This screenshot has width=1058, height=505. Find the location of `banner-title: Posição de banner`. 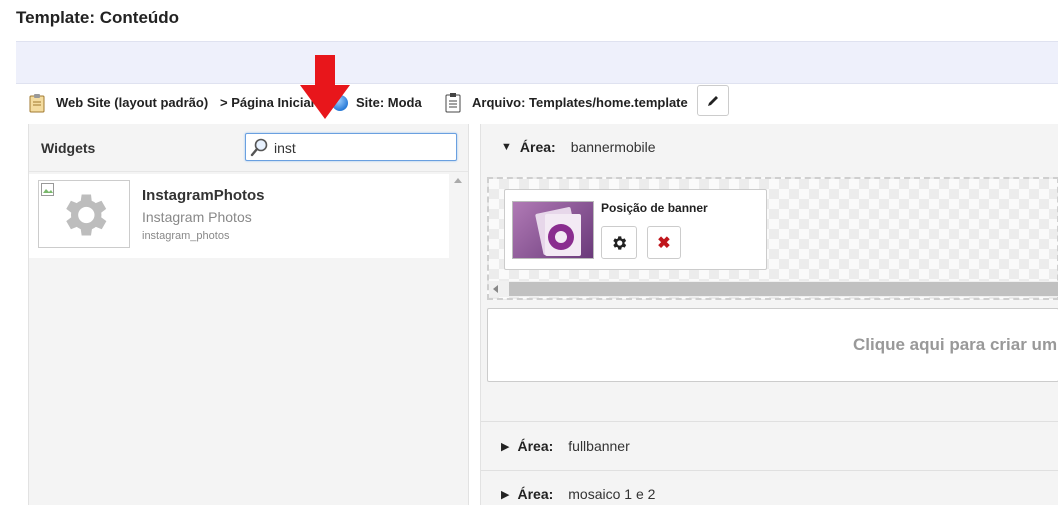

banner-title: Posição de banner is located at coordinates (654, 208).